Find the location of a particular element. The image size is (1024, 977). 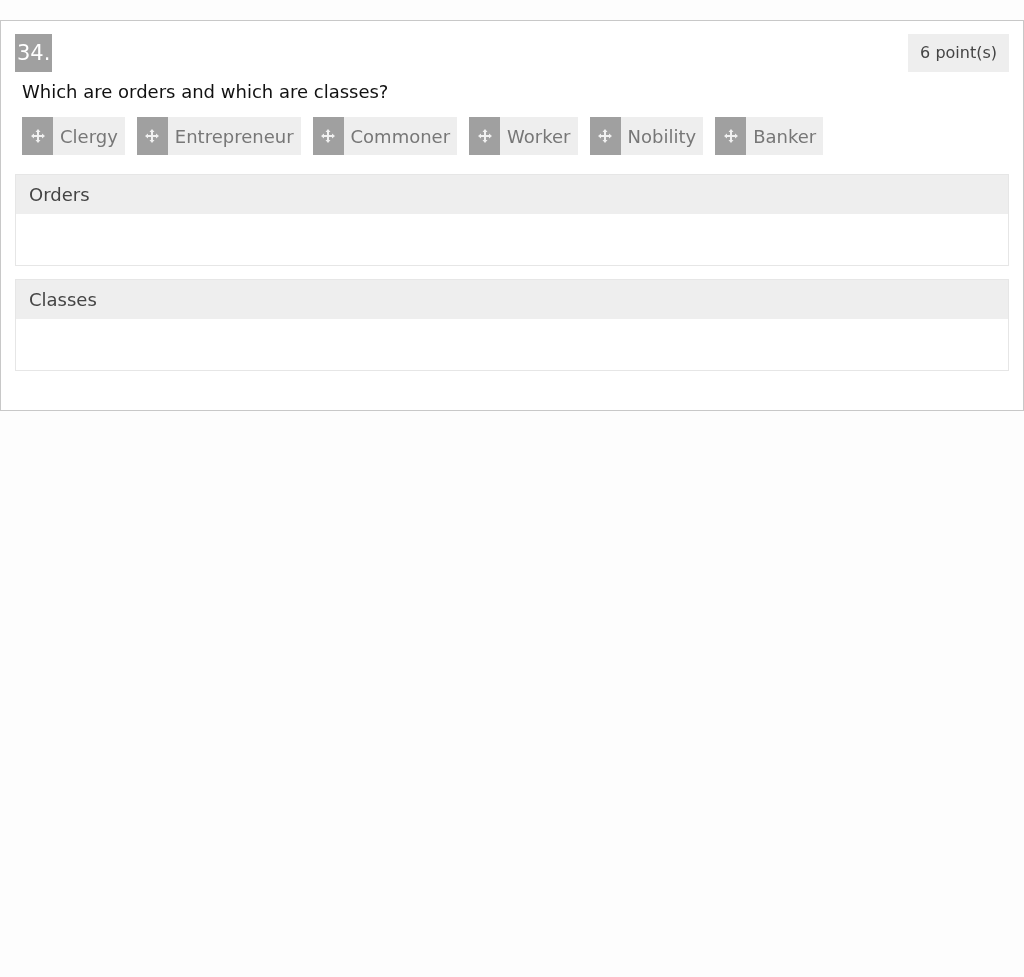

zone-header: Orders is located at coordinates (512, 194).